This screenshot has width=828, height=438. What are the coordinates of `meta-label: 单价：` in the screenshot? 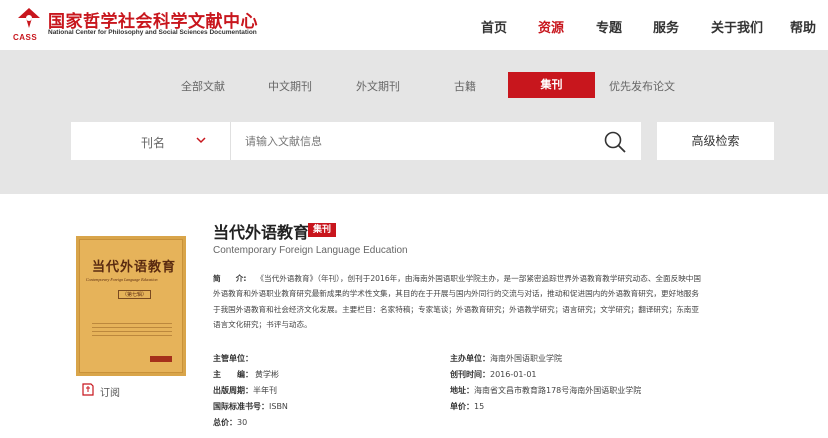 It's located at (462, 406).